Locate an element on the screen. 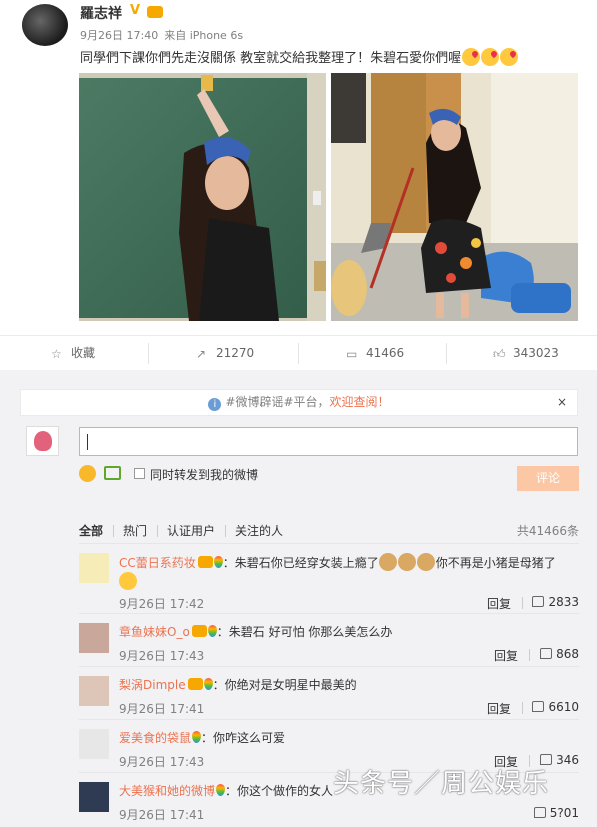 The width and height of the screenshot is (597, 827). post-time: 9月26日 17:40 is located at coordinates (119, 35).